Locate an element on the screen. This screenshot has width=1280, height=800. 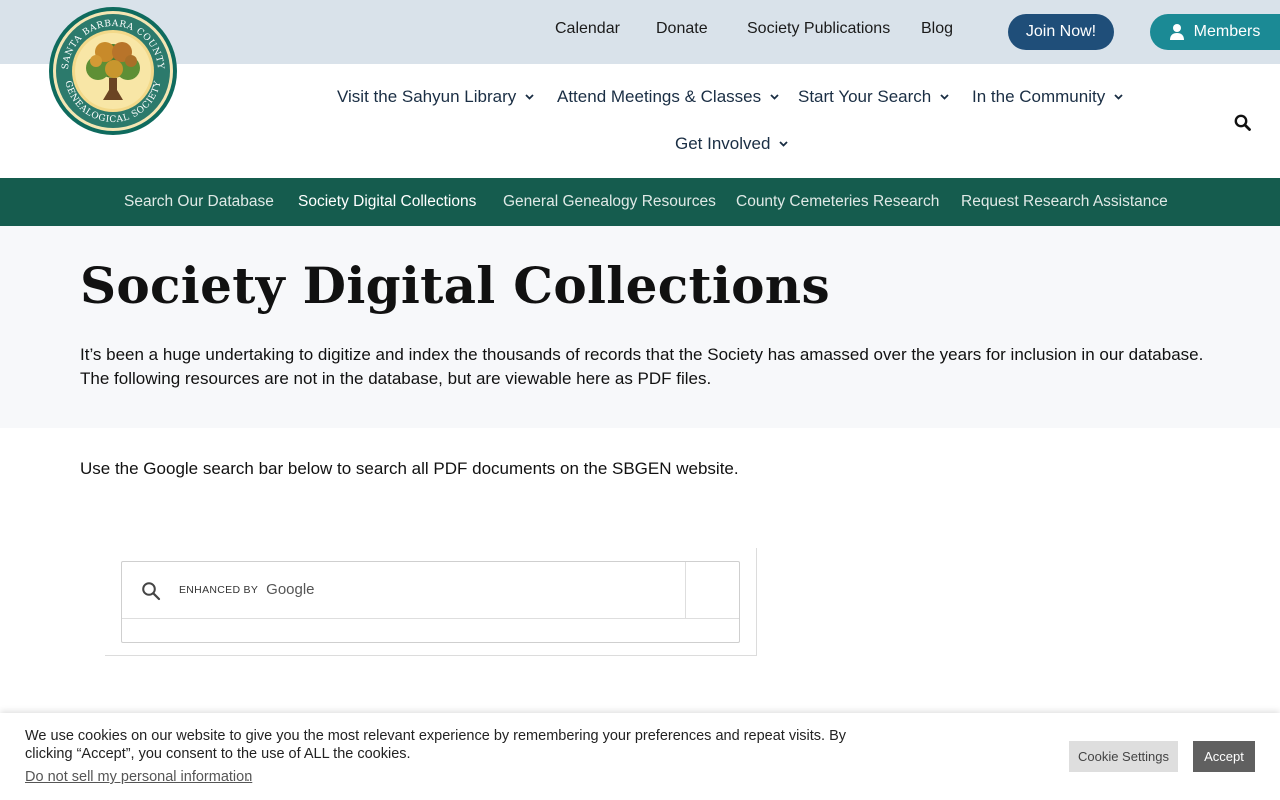
topbar-link-society-publications: Society Publications is located at coordinates (818, 29).